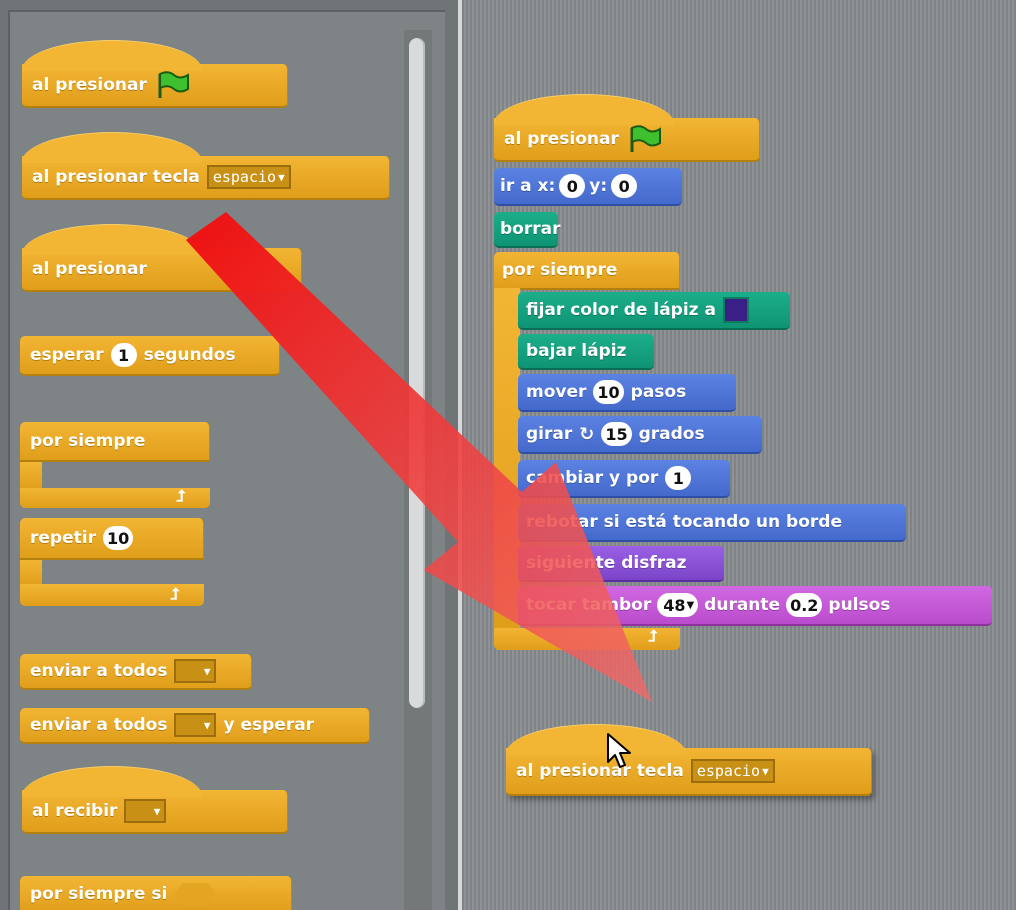  I want to click on block-label: y esperar, so click(269, 725).